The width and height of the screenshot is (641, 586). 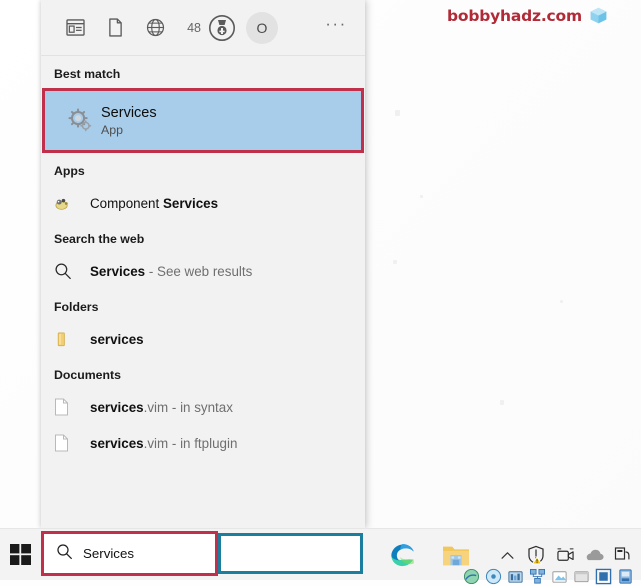 What do you see at coordinates (99, 239) in the screenshot?
I see `section-header-search-the-web: Search the web` at bounding box center [99, 239].